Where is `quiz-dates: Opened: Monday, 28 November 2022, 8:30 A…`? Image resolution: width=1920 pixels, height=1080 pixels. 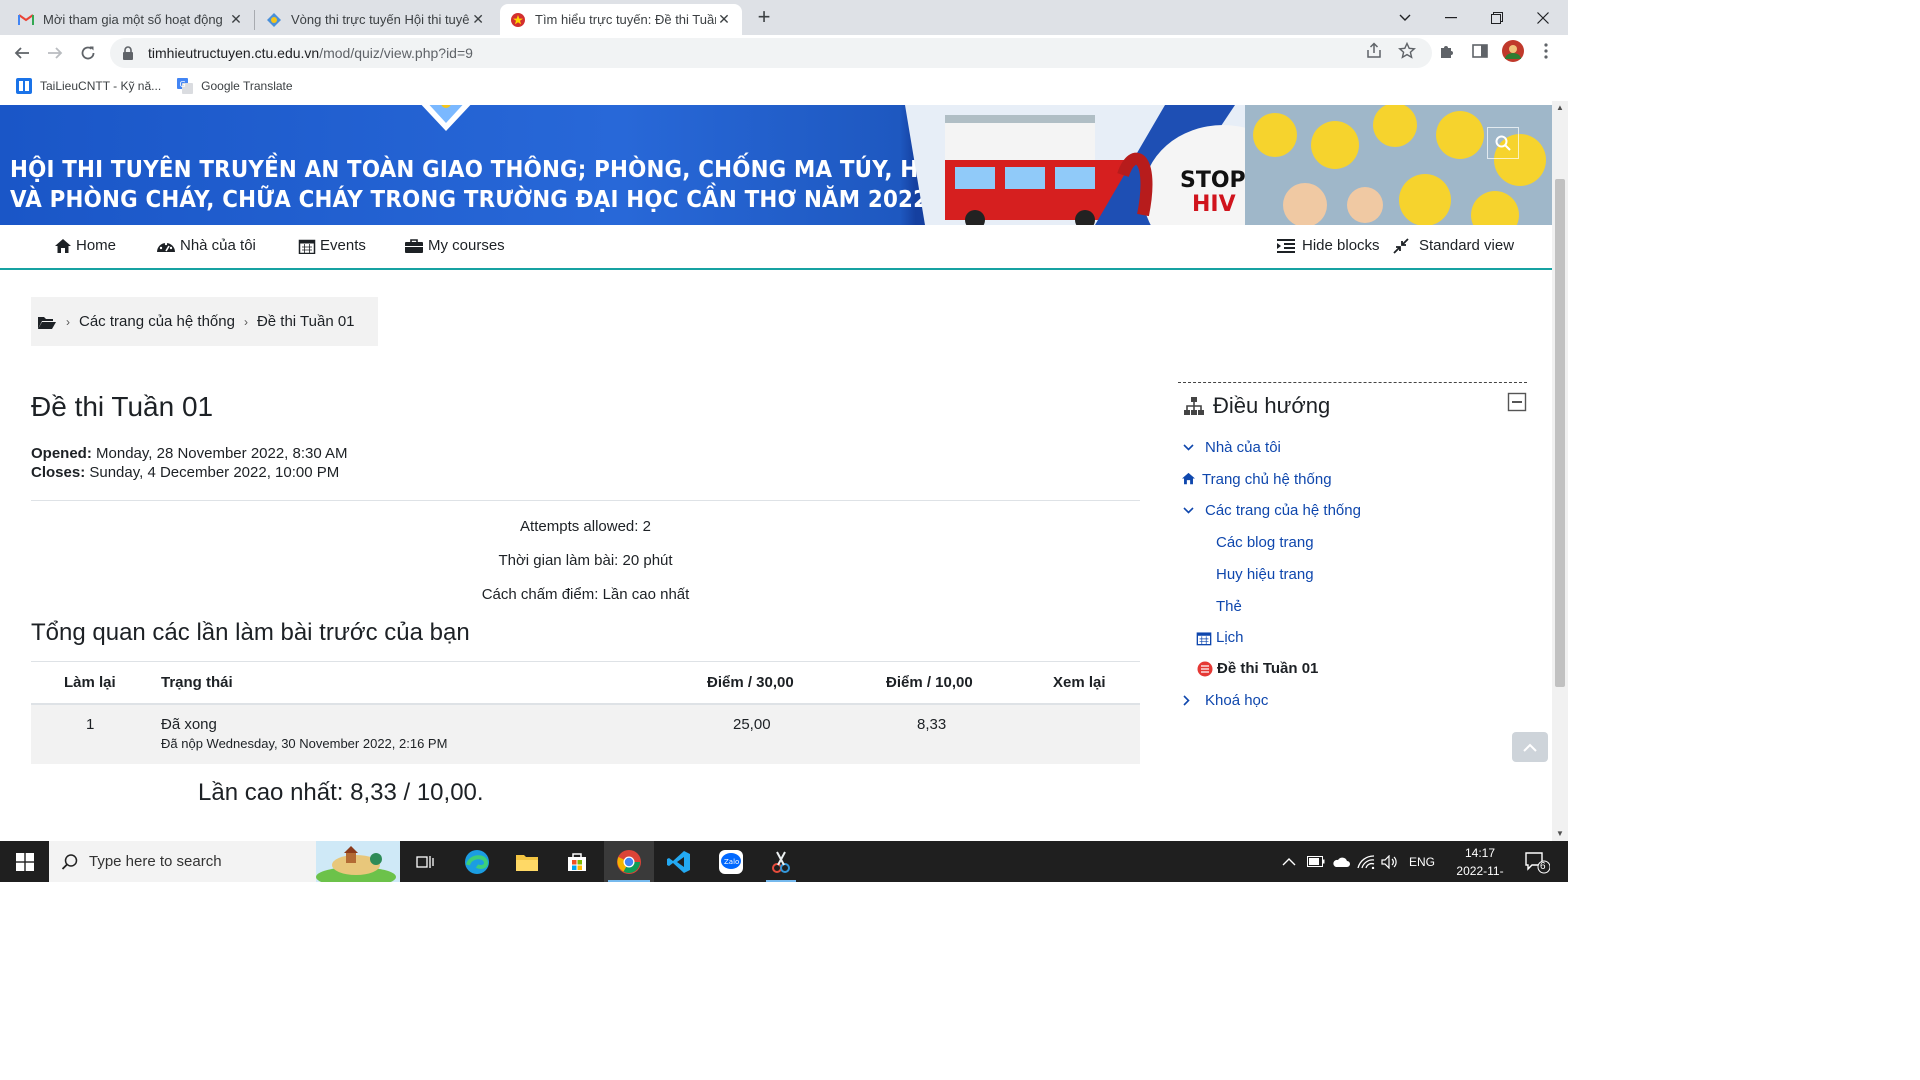
quiz-dates: Opened: Monday, 28 November 2022, 8:30 A… is located at coordinates (189, 463).